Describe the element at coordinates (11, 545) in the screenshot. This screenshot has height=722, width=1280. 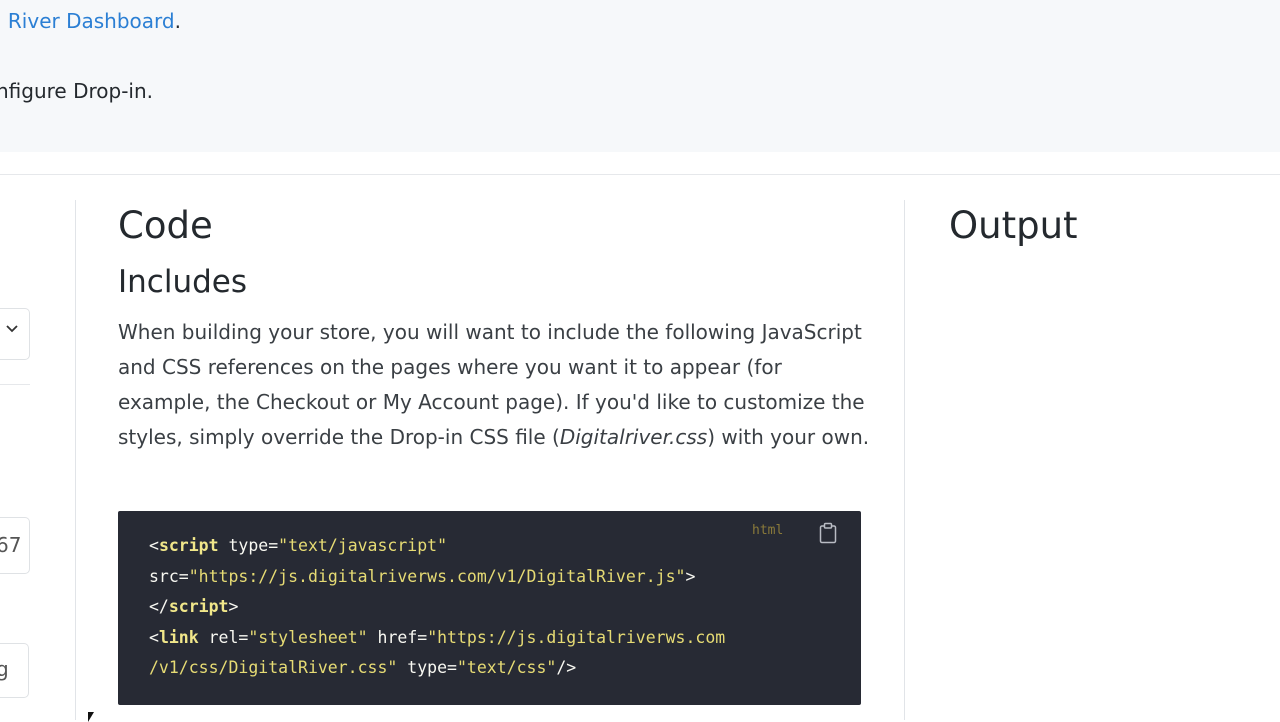
I see `left-input-a-value: 67` at that location.